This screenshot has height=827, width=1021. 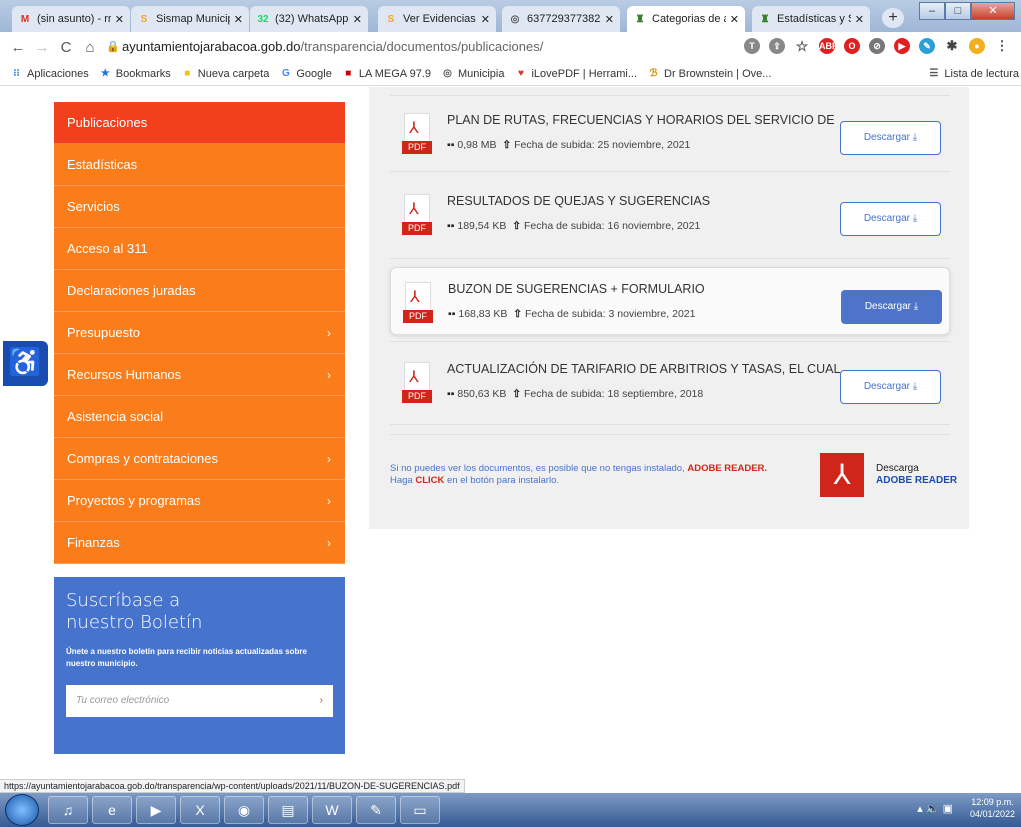 What do you see at coordinates (376, 810) in the screenshot?
I see `scanner-icon: ✎` at bounding box center [376, 810].